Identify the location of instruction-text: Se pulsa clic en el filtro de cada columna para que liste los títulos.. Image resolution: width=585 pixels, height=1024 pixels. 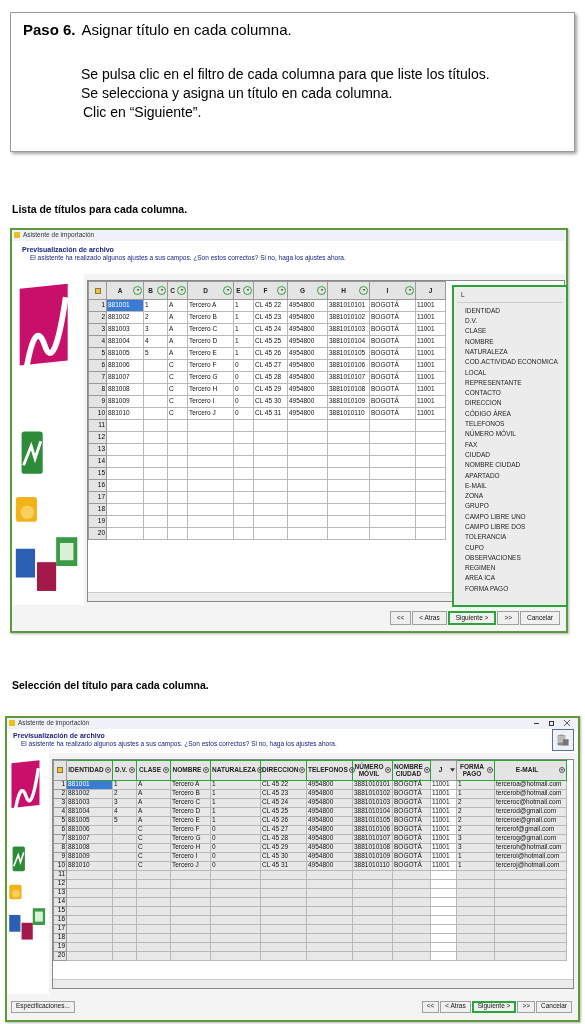
(286, 73).